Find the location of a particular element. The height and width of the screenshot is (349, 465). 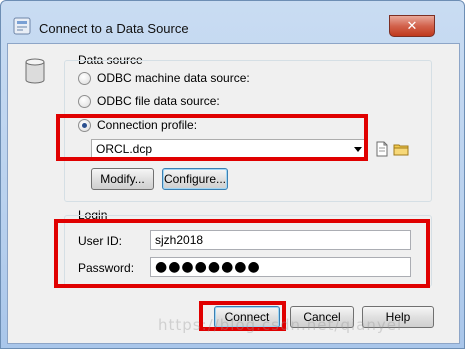

password-field: ●●●●●●●● is located at coordinates (280, 267).